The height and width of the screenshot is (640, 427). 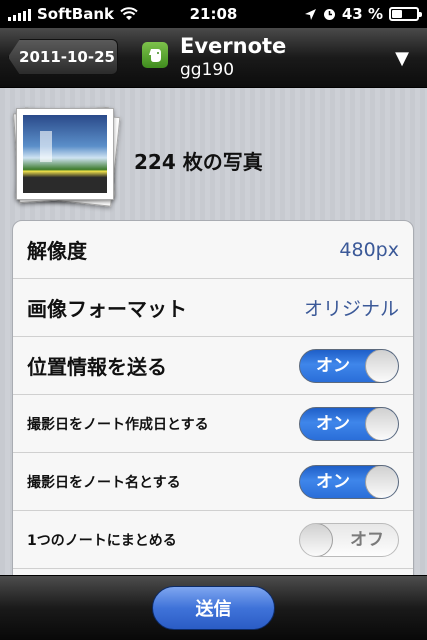 I want to click on nav-subtitle: gg190, so click(x=207, y=70).